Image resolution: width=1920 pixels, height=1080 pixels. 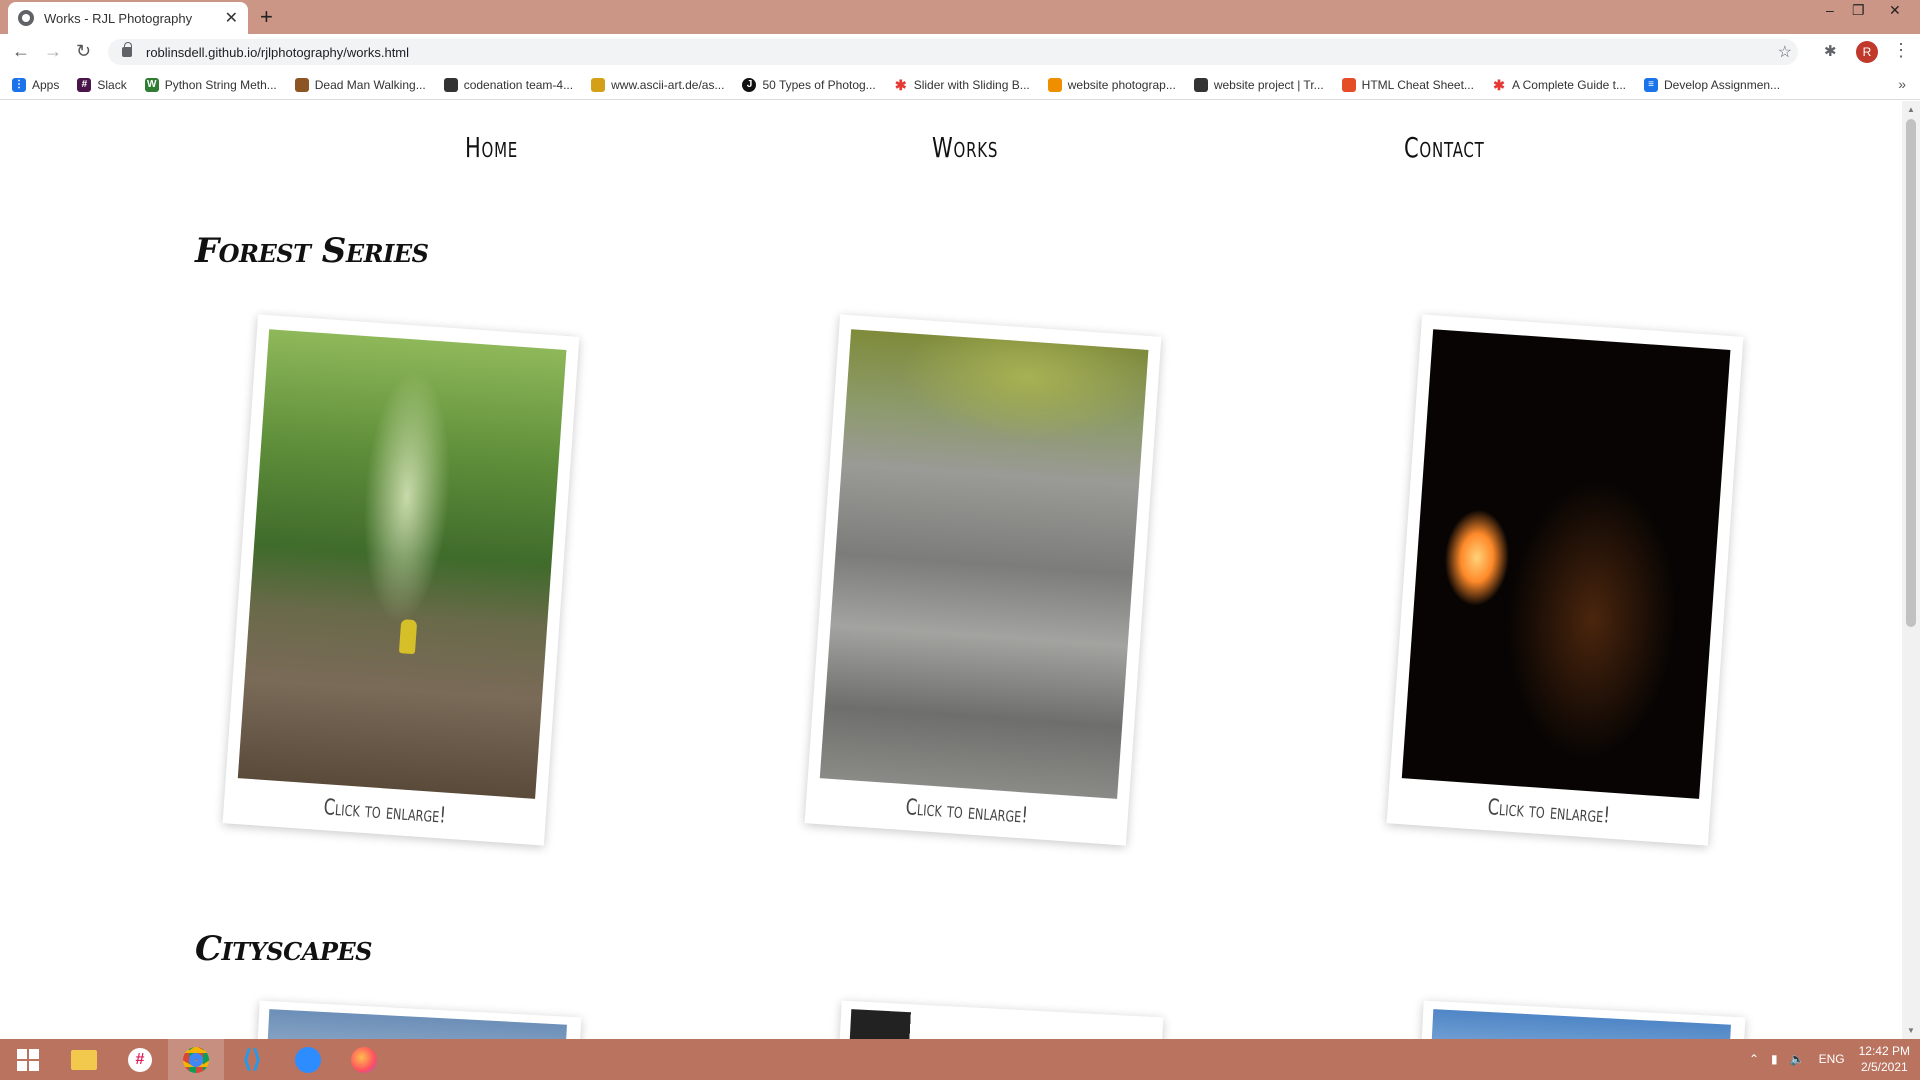 I want to click on more-bookmarks-icon: », so click(x=1902, y=84).